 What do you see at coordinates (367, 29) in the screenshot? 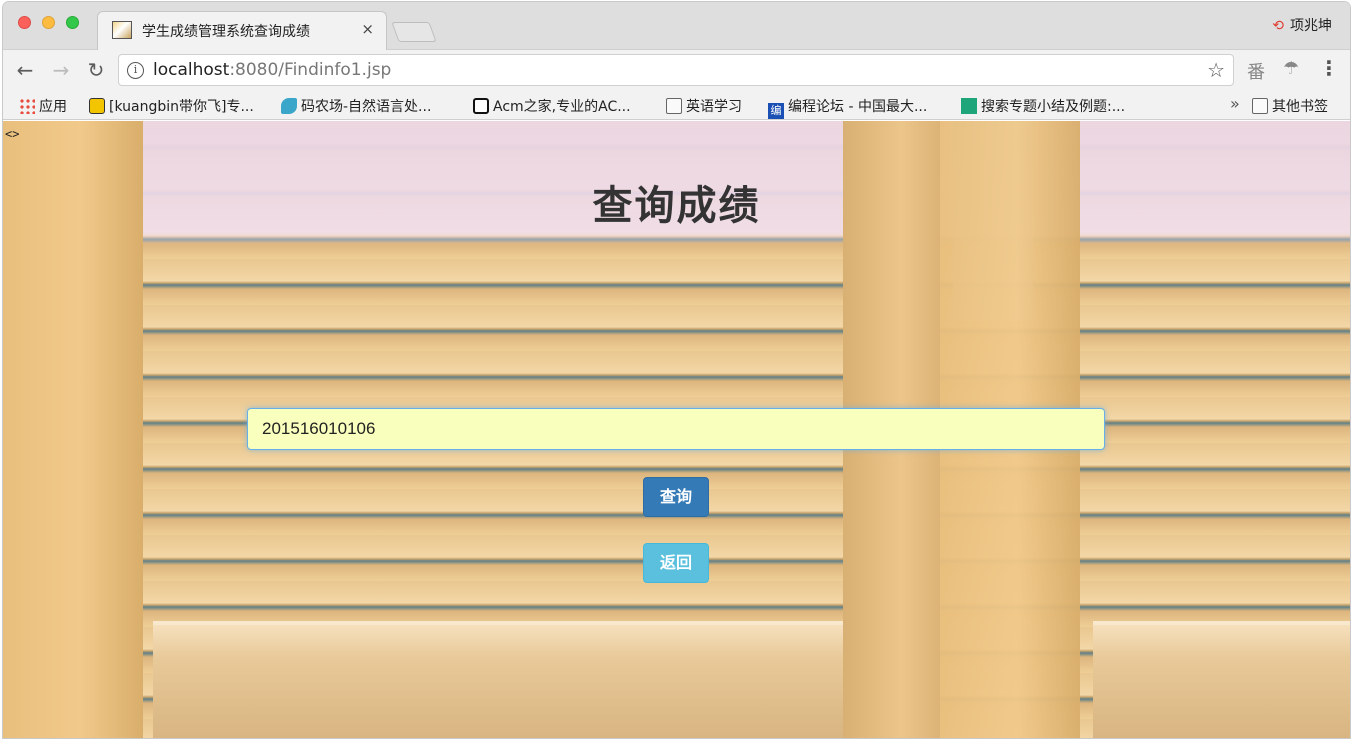
I see `tab-close-icon: ×` at bounding box center [367, 29].